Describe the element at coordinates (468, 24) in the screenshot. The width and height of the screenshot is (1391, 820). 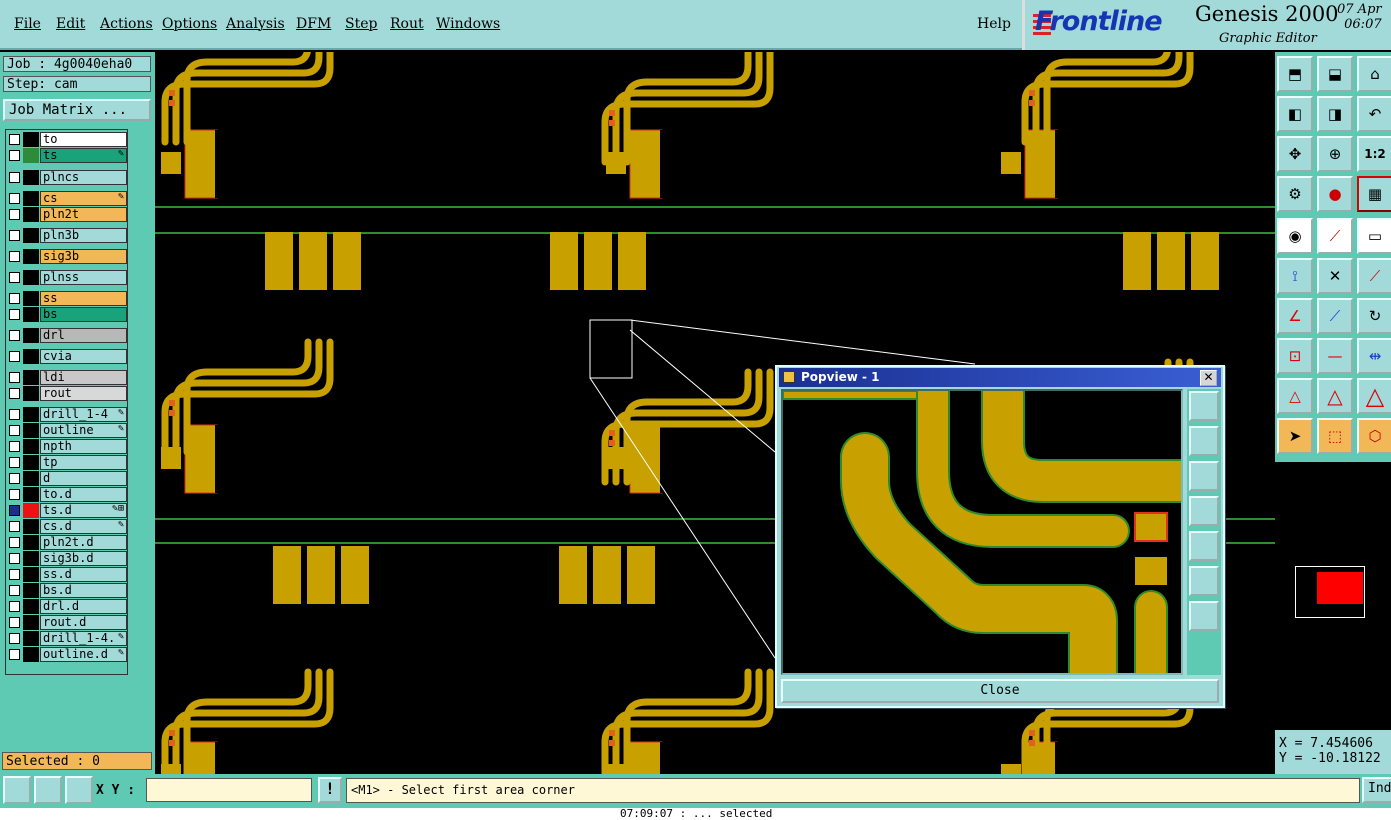
I see `menu-windows: Windows` at that location.